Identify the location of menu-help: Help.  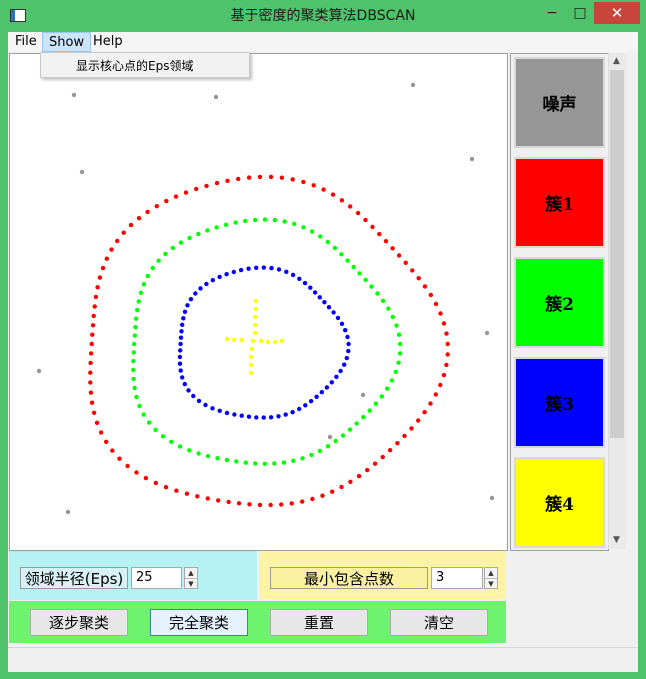
(108, 42).